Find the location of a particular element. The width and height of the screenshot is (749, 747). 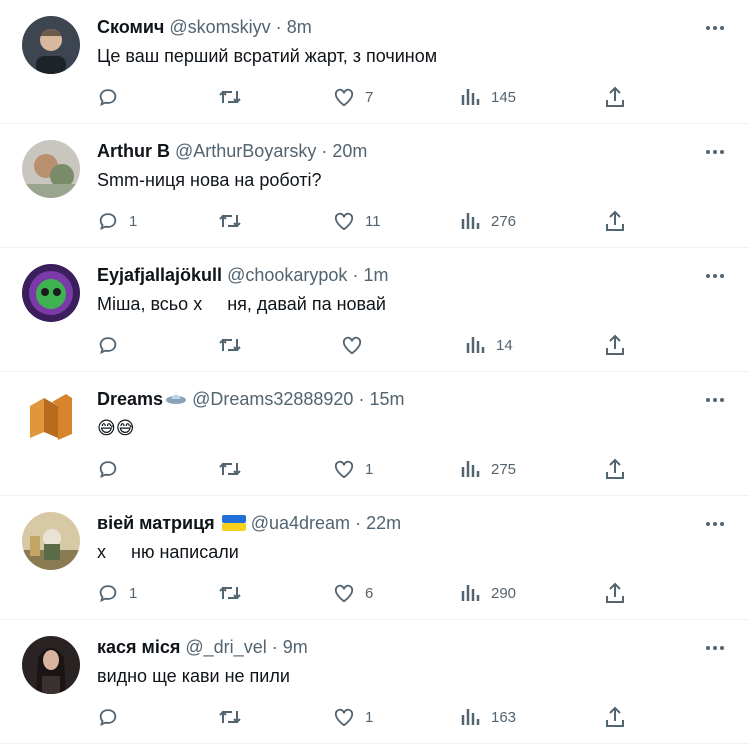

views-button: 276 is located at coordinates (488, 221).